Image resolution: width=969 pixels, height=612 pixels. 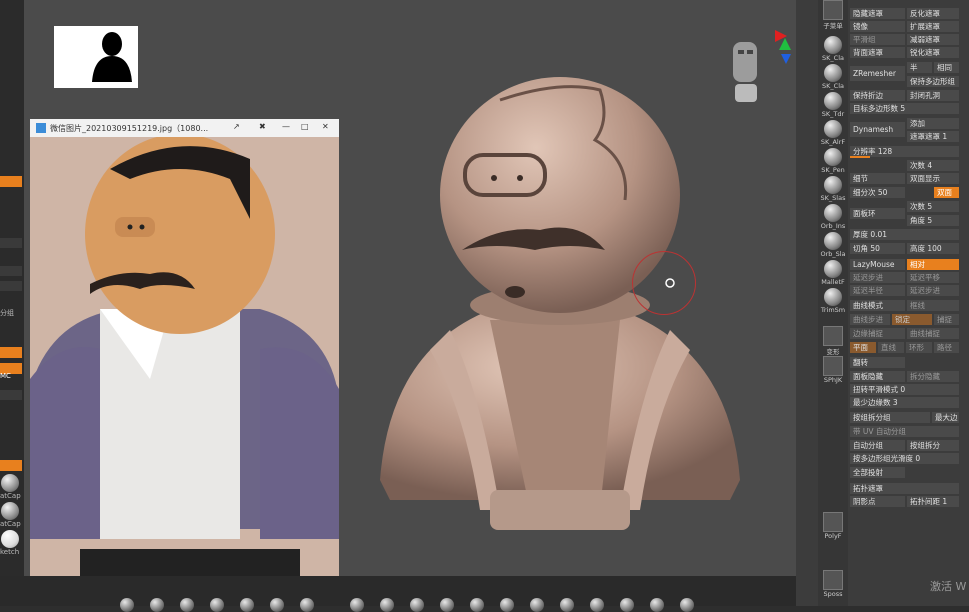 What do you see at coordinates (833, 341) in the screenshot?
I see `tool-deform: 变形` at bounding box center [833, 341].